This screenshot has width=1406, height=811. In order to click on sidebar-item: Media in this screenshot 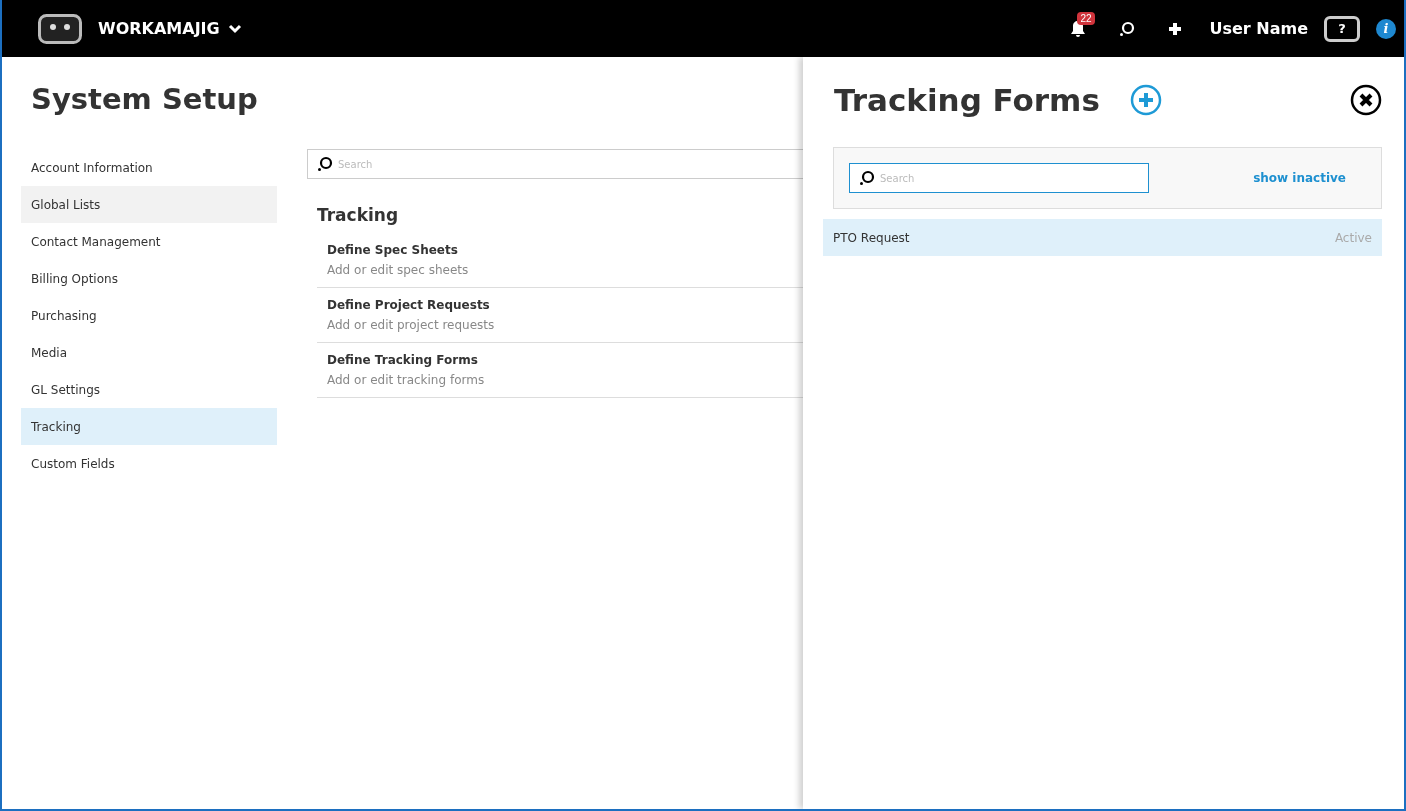, I will do `click(149, 352)`.